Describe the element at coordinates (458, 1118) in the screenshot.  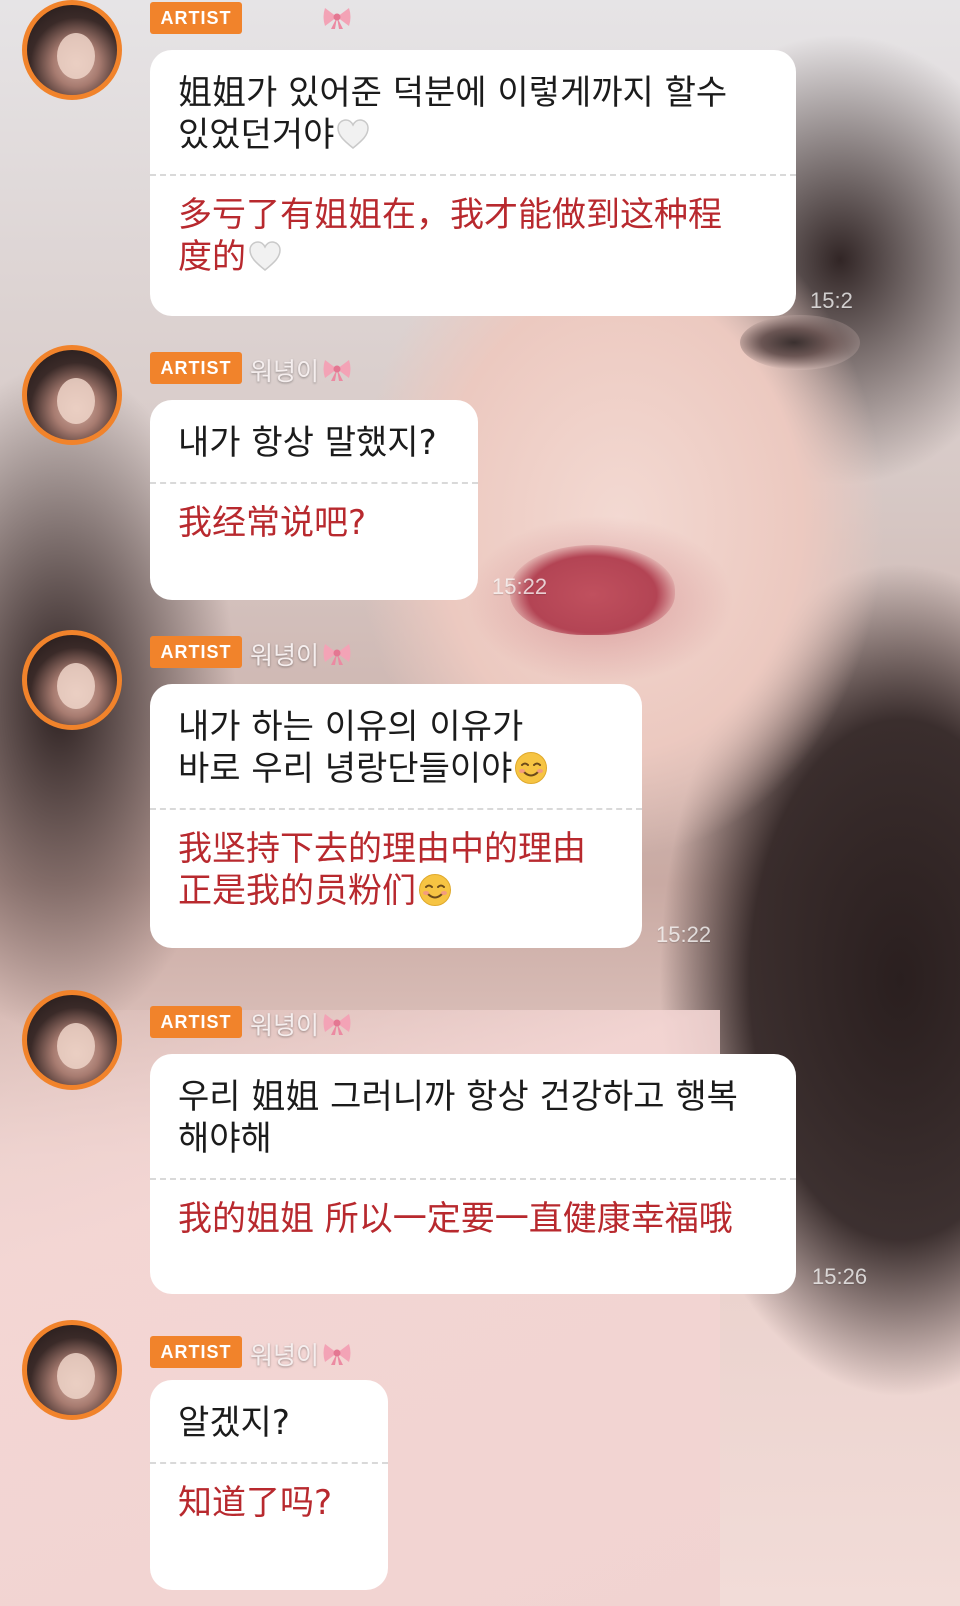
I see `message-text-korean: 우리 姐姐 그러니까 항상 건강하고 행복 해야해` at that location.